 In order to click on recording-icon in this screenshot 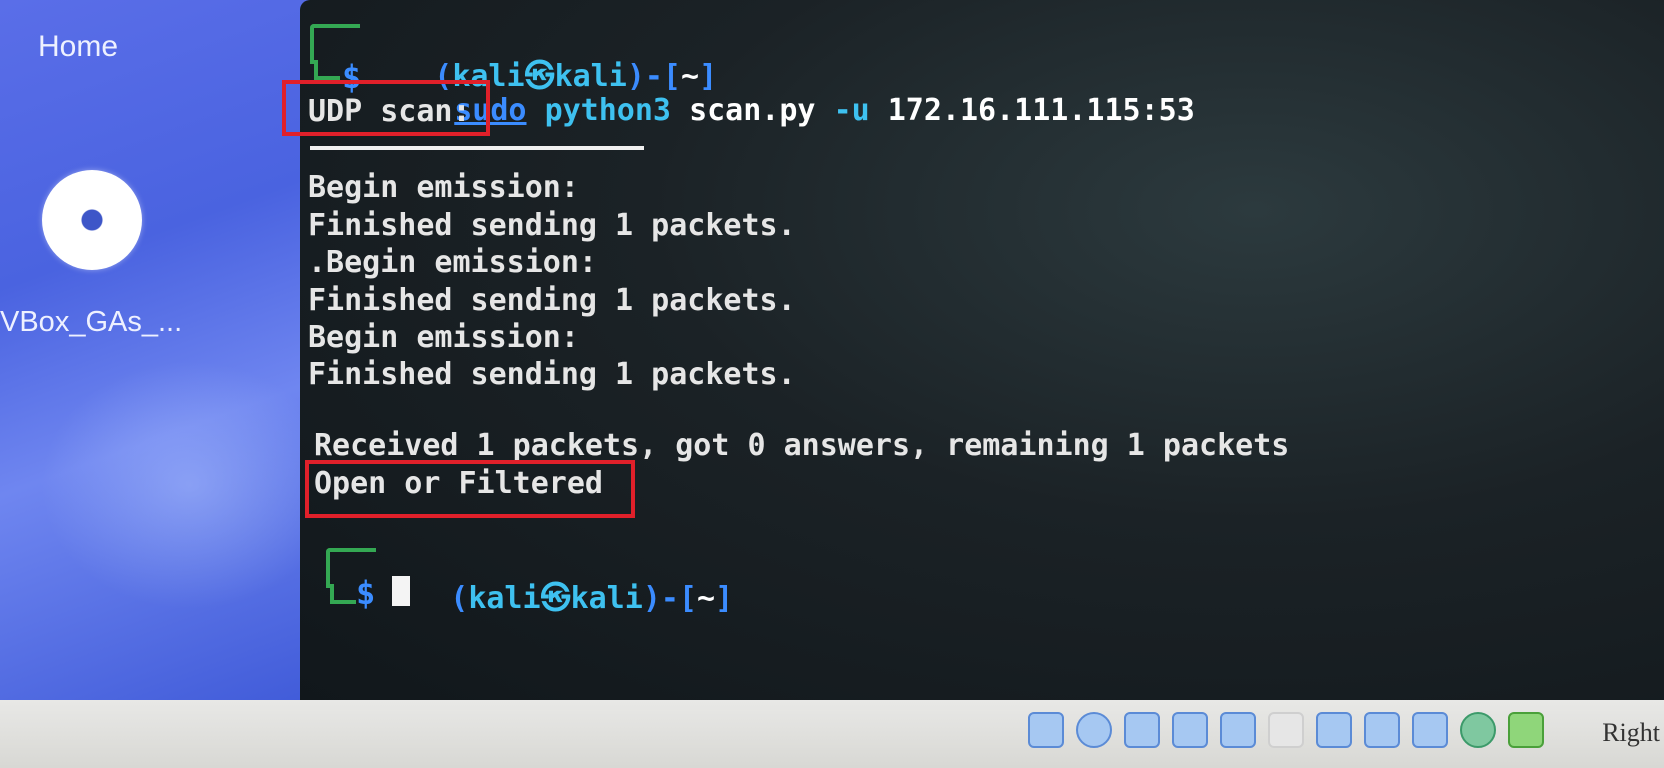, I will do `click(1382, 730)`.